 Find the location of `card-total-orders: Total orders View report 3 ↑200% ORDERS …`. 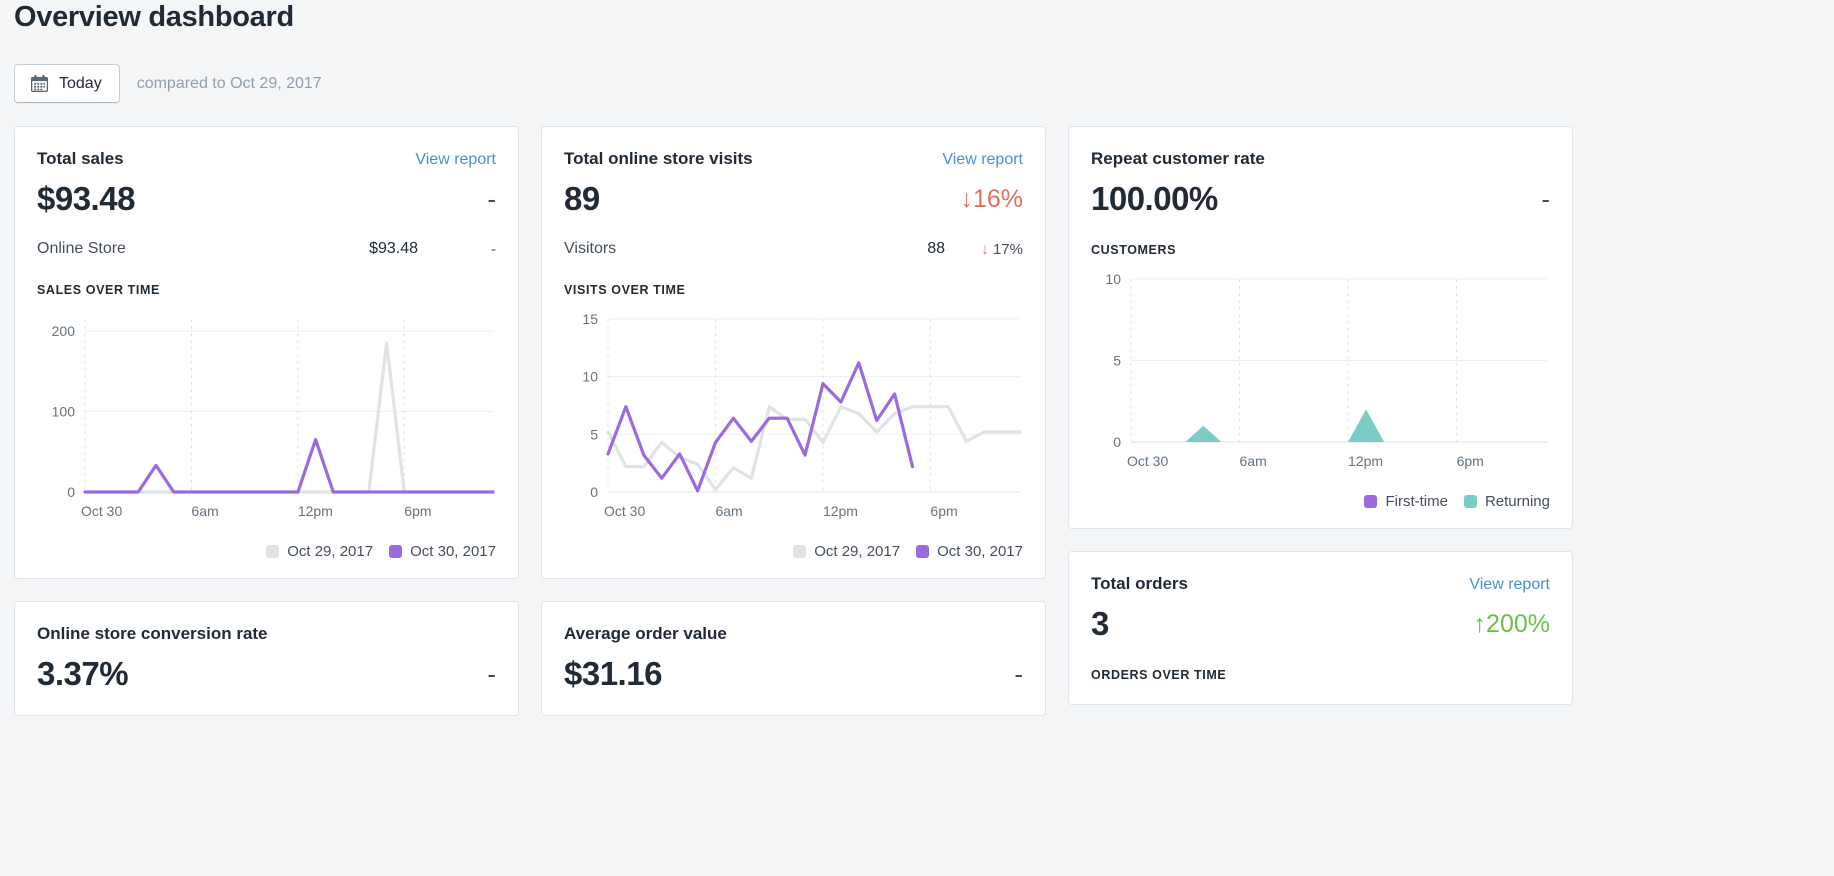

card-total-orders: Total orders View report 3 ↑200% ORDERS … is located at coordinates (1320, 628).